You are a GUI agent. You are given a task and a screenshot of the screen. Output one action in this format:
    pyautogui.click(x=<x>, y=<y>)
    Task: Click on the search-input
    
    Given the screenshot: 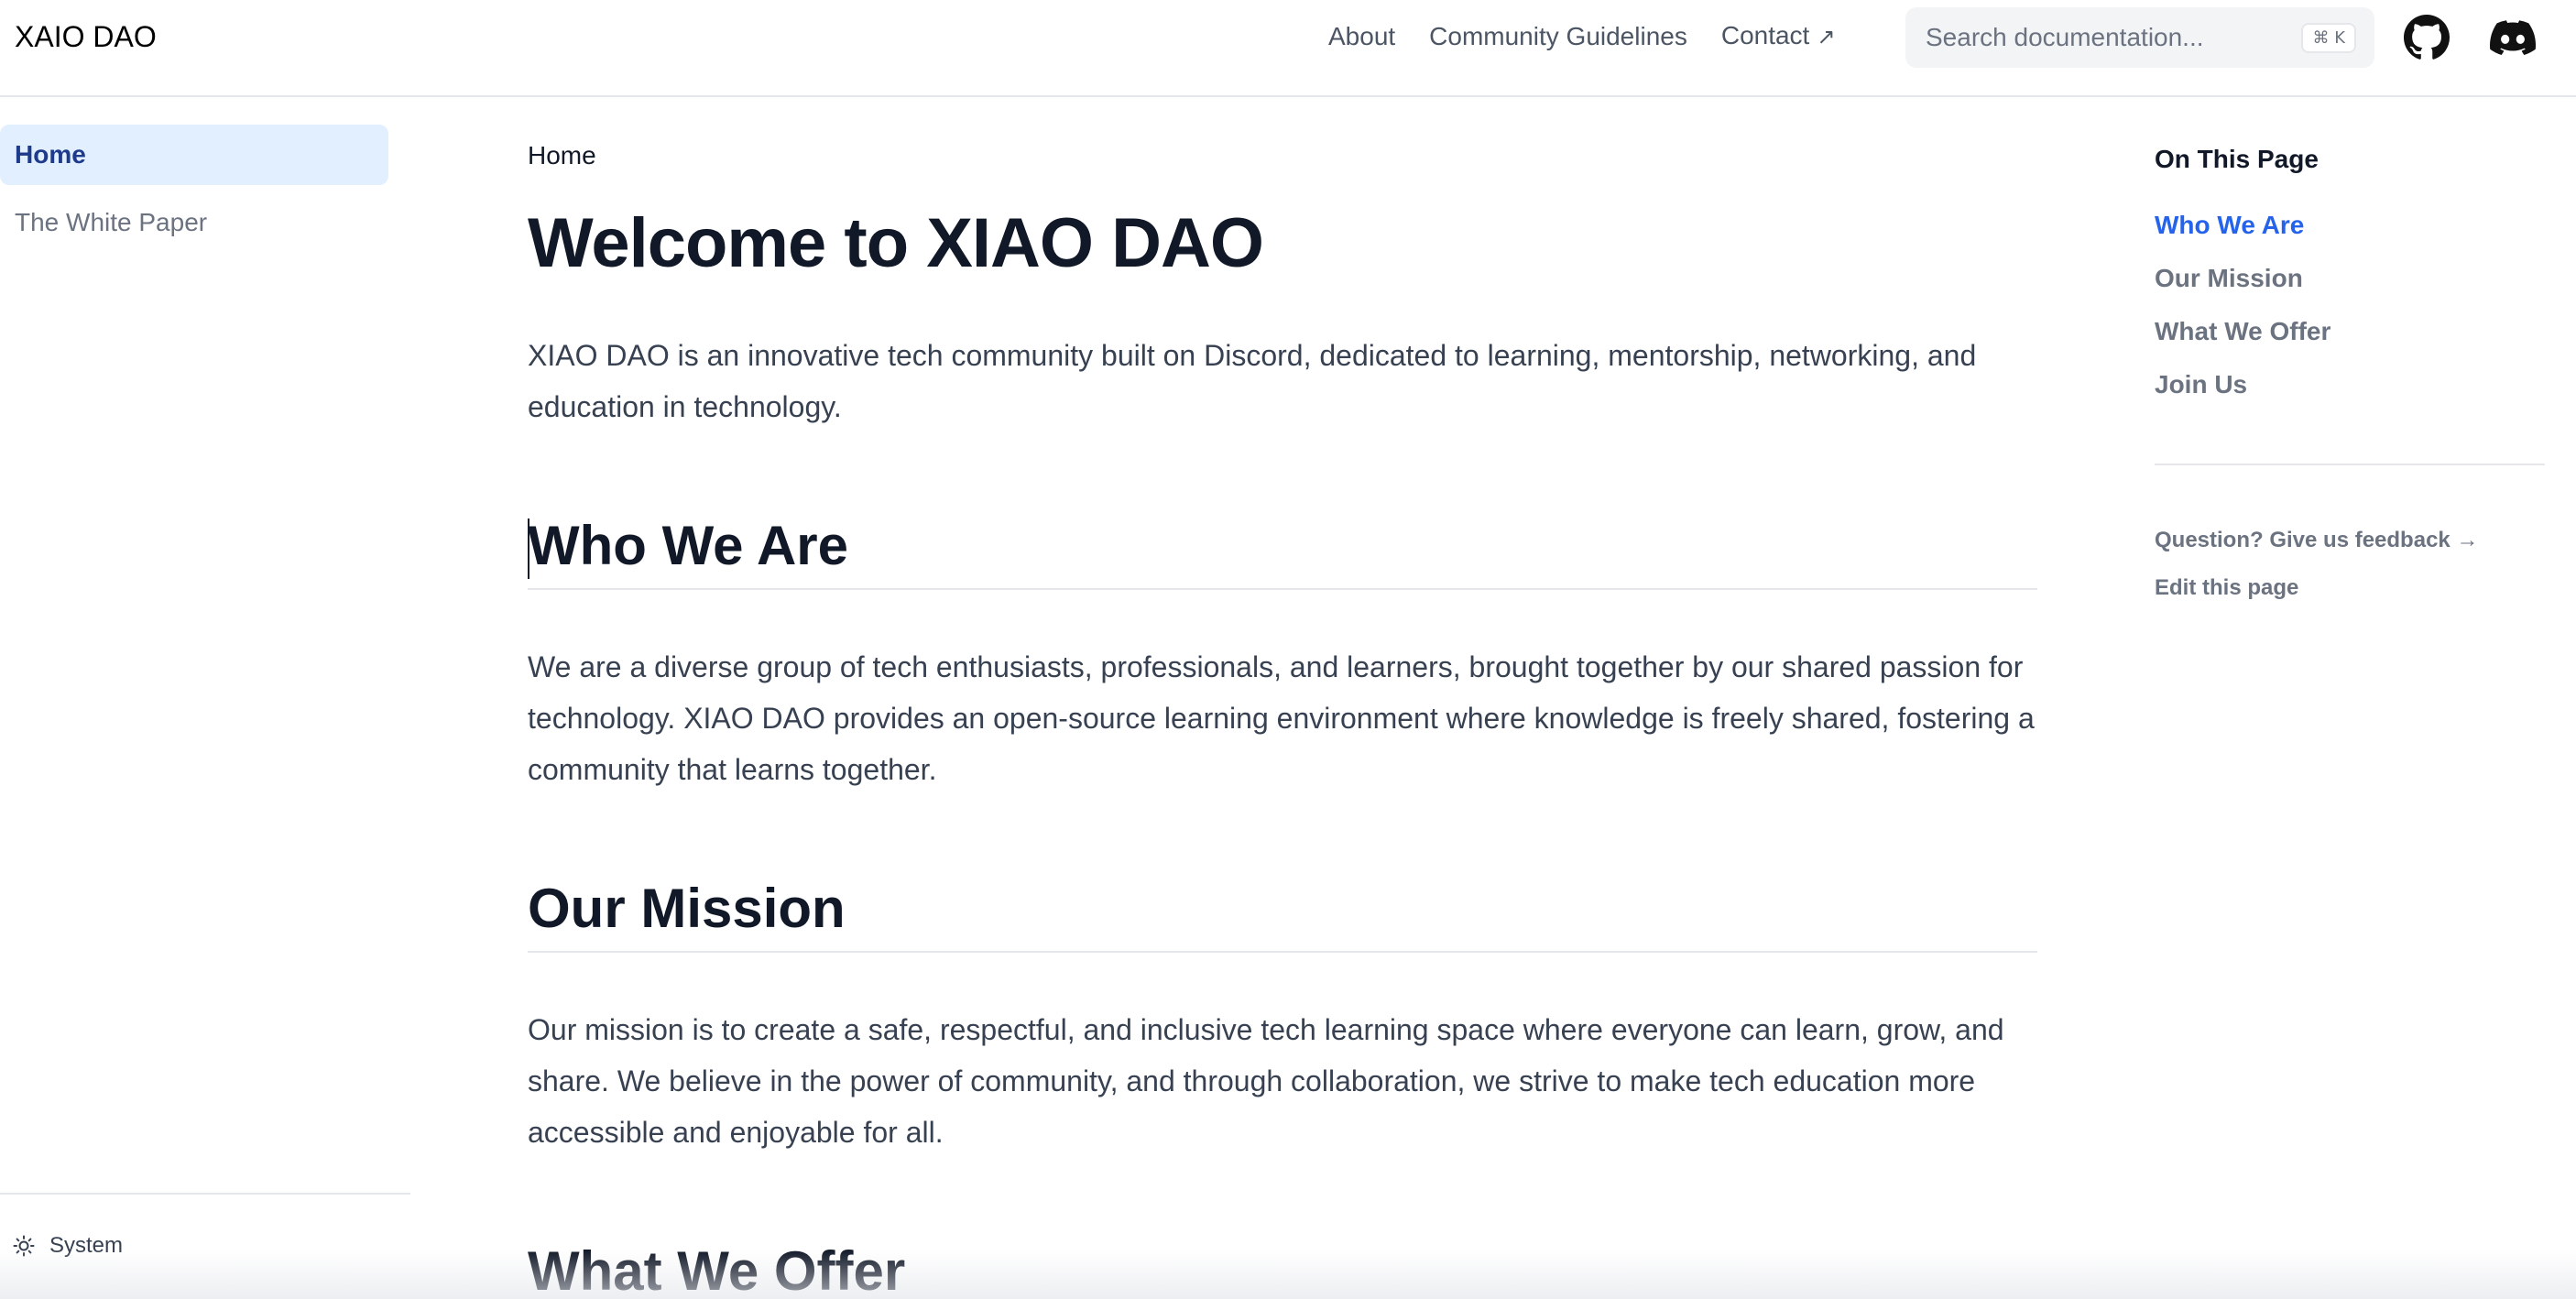 What is the action you would take?
    pyautogui.click(x=2113, y=38)
    